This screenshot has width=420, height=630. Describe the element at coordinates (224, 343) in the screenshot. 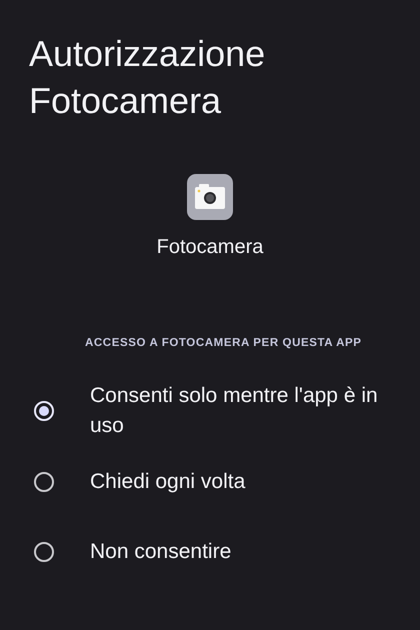

I see `section-header: ACCESSO A FOTOCAMERA PER QUESTA APP` at that location.